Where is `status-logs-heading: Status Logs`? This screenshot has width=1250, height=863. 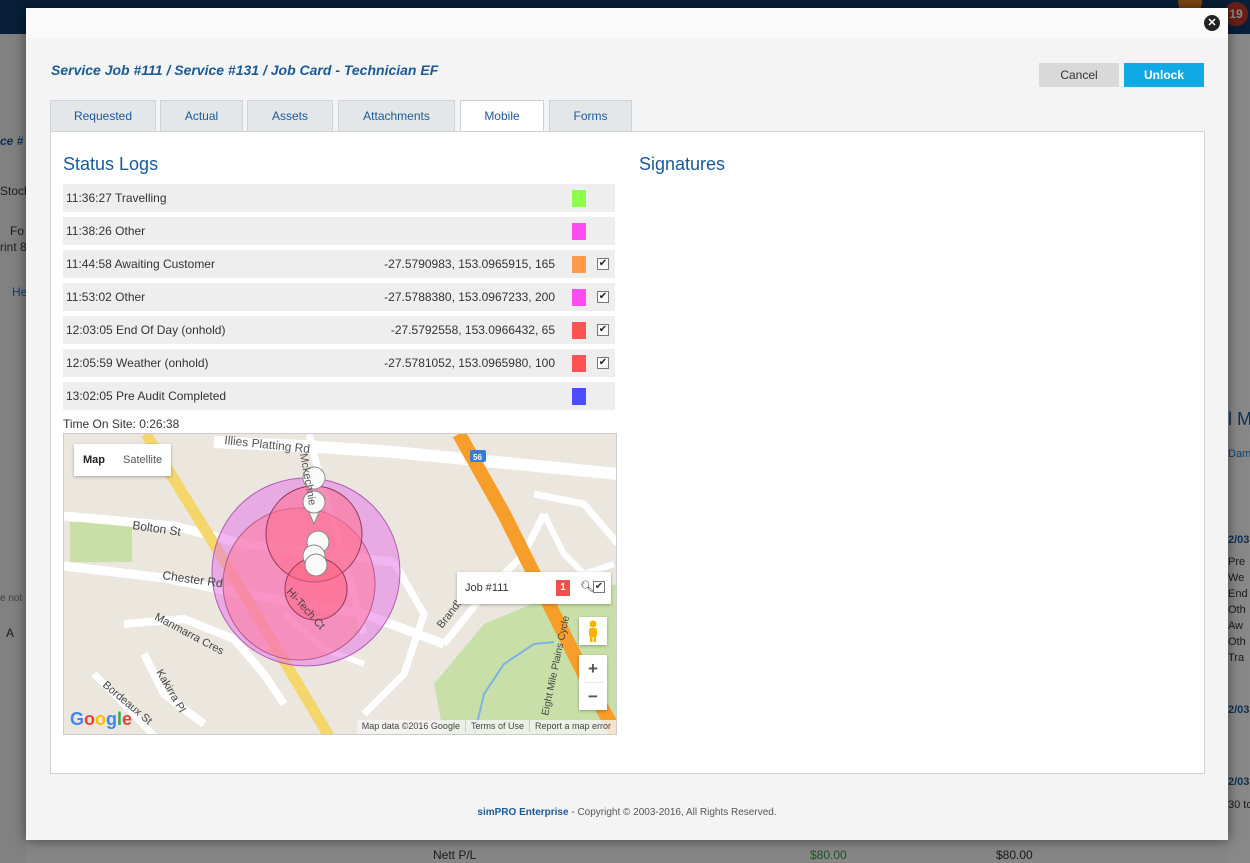
status-logs-heading: Status Logs is located at coordinates (111, 164).